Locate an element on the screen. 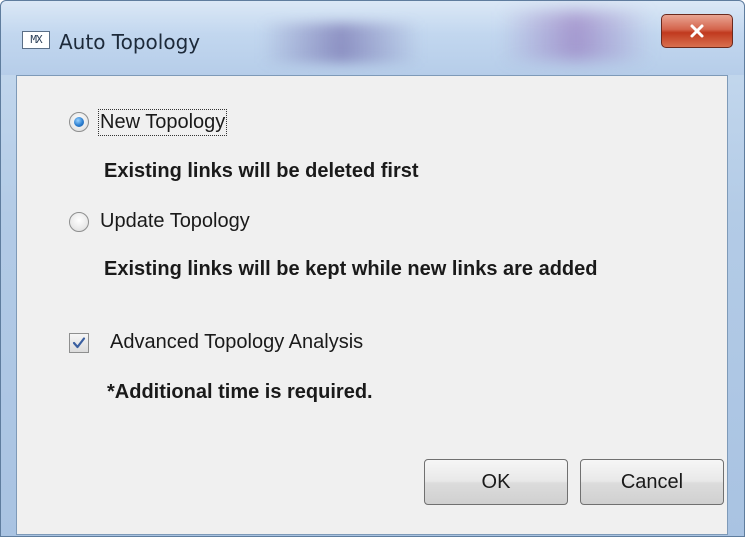  app-icon: MX is located at coordinates (36, 40).